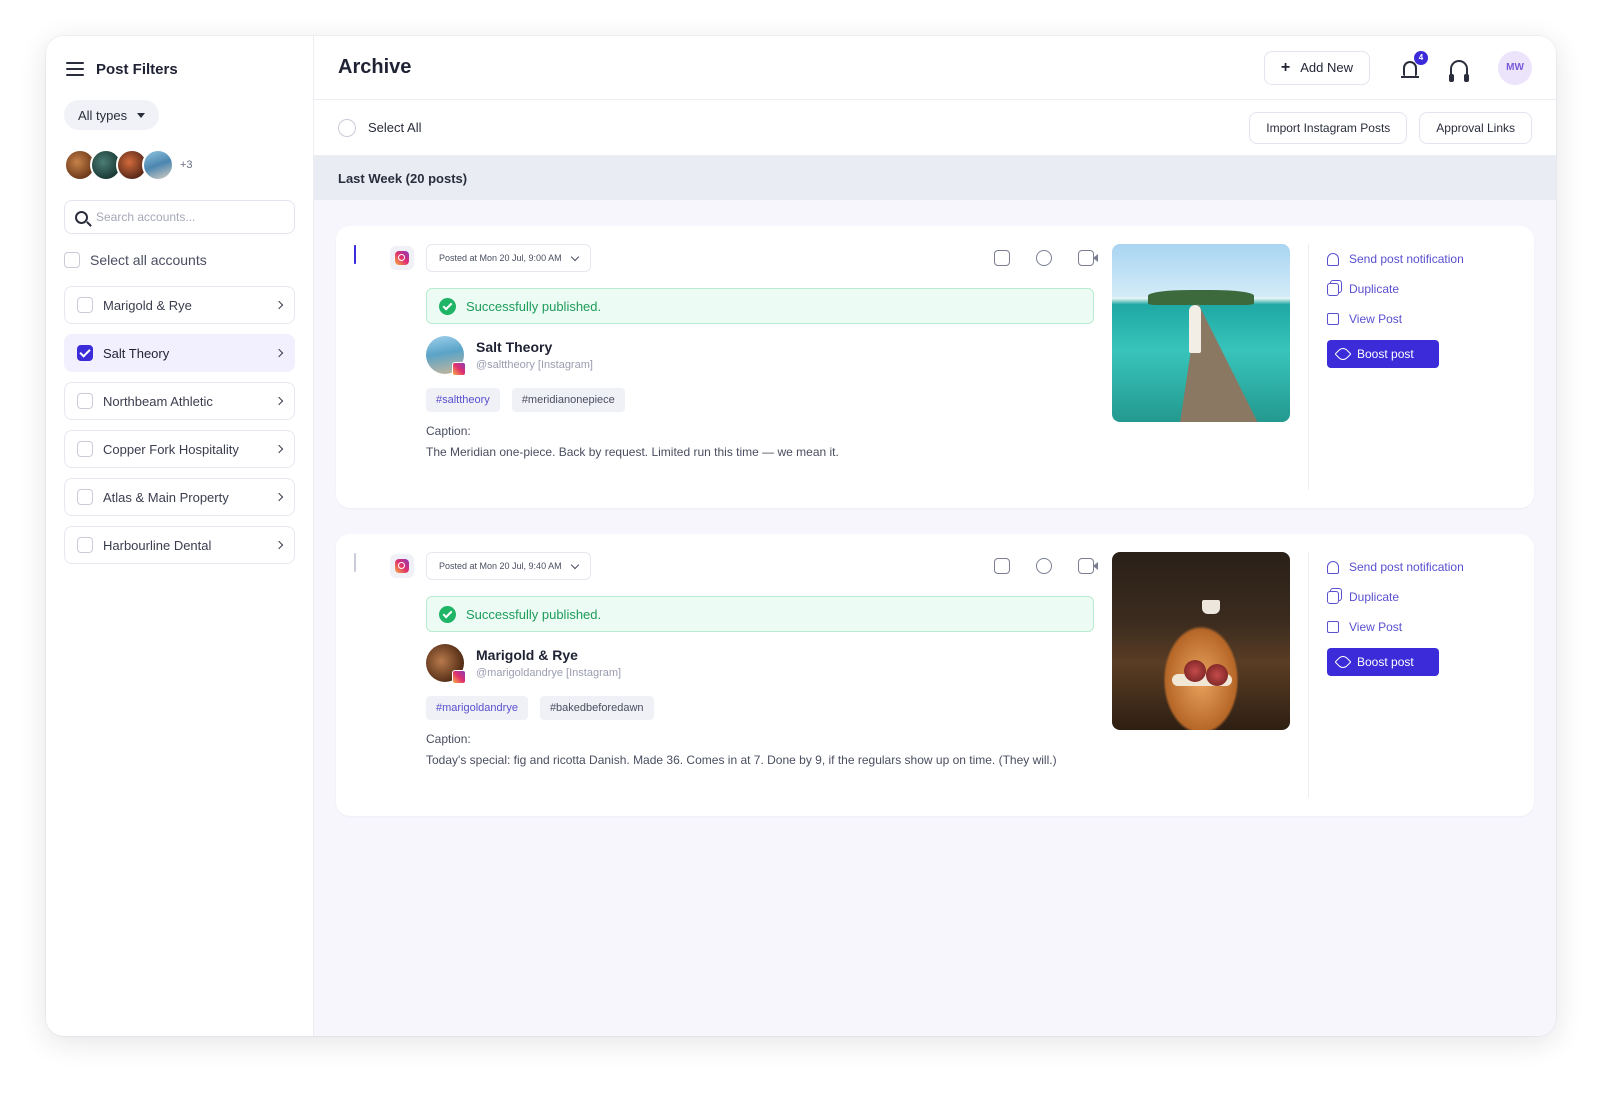  I want to click on user-avatar: MW, so click(1515, 67).